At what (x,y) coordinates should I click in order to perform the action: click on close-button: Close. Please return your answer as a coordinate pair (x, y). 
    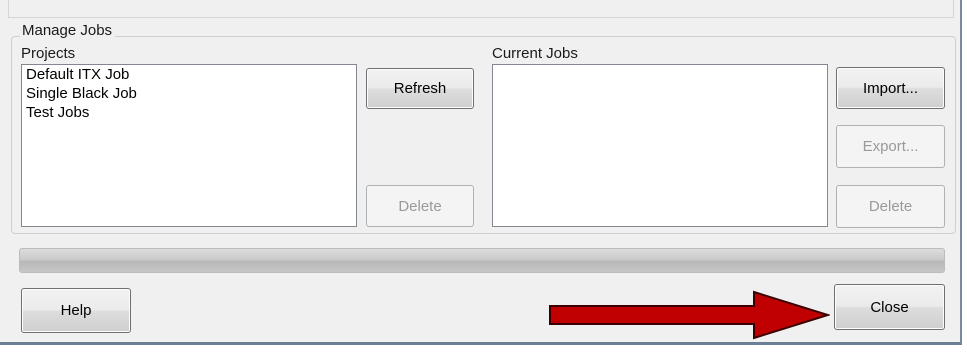
    Looking at the image, I should click on (889, 307).